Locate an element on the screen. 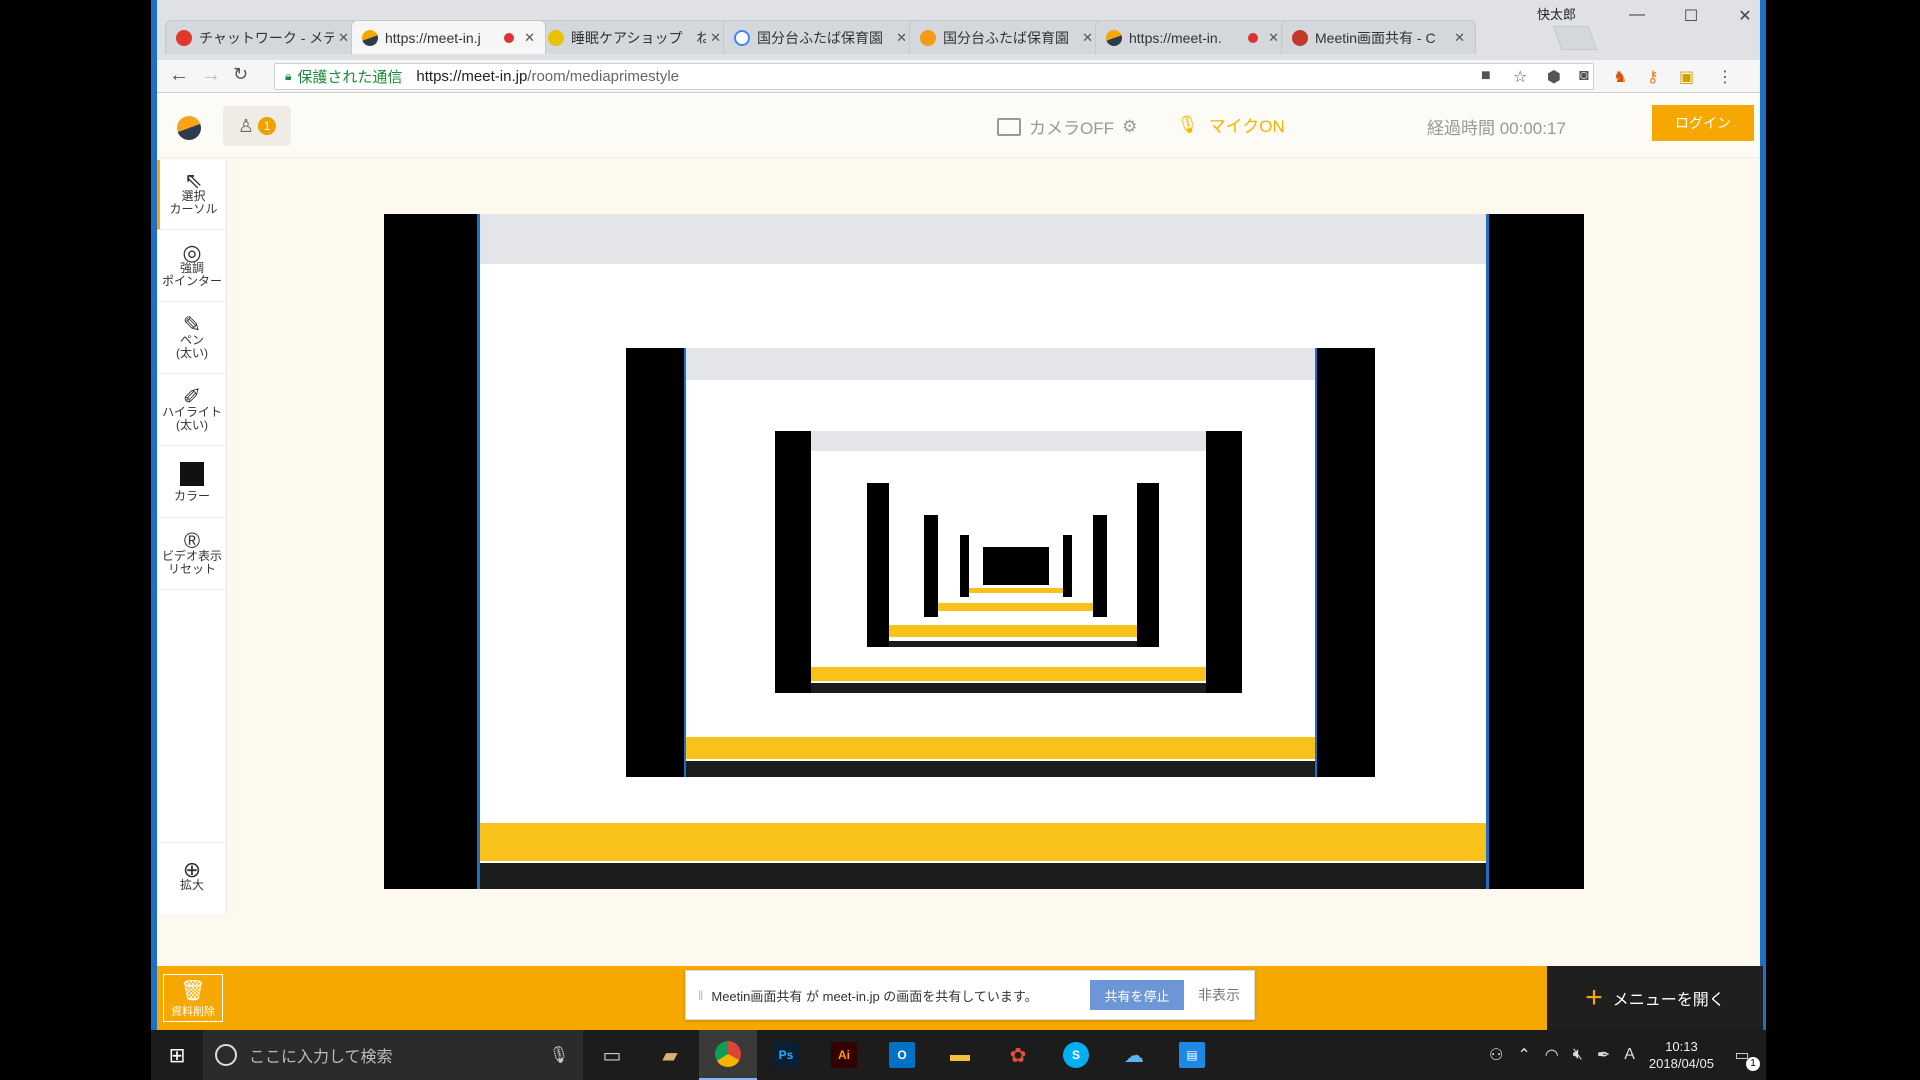  tab-title: 国分台ふたば保育園 is located at coordinates (820, 37).